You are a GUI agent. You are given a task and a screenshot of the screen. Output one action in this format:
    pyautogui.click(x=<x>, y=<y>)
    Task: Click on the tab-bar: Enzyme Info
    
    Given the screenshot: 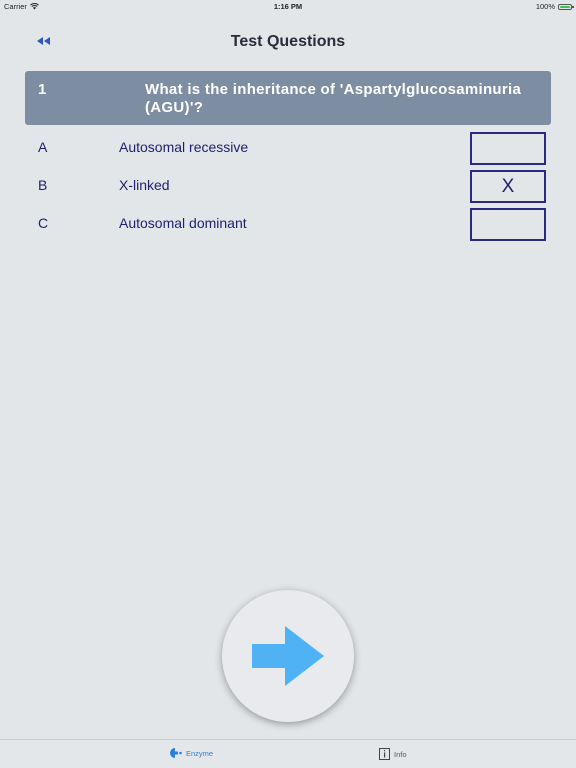 What is the action you would take?
    pyautogui.click(x=288, y=753)
    